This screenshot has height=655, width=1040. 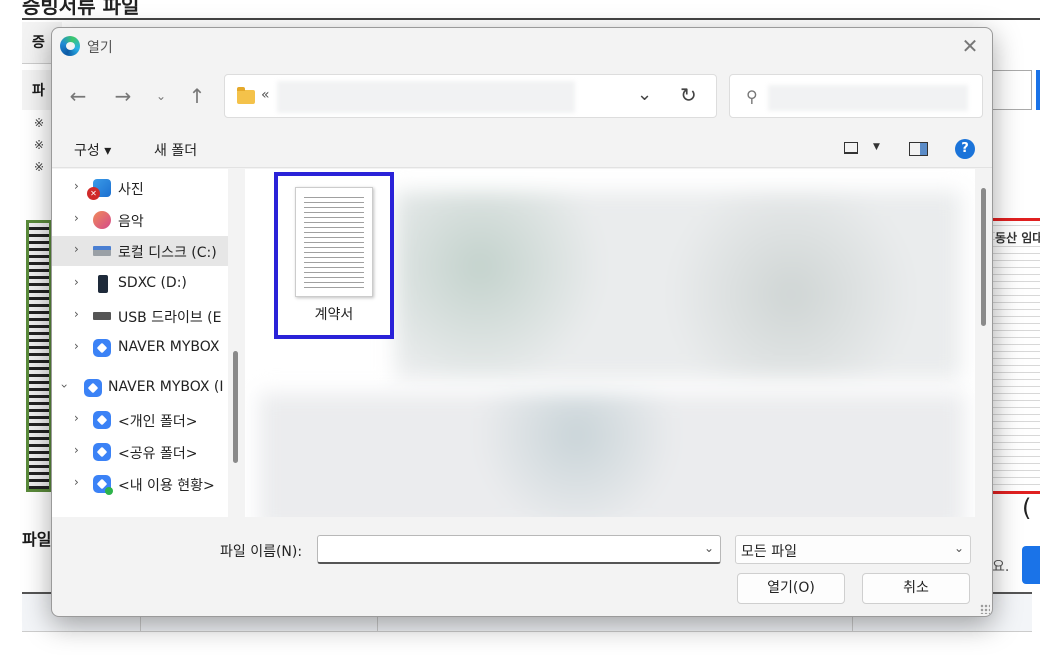 I want to click on nav-item-local-disk: › 로컬 디스크 (C:), so click(x=140, y=251).